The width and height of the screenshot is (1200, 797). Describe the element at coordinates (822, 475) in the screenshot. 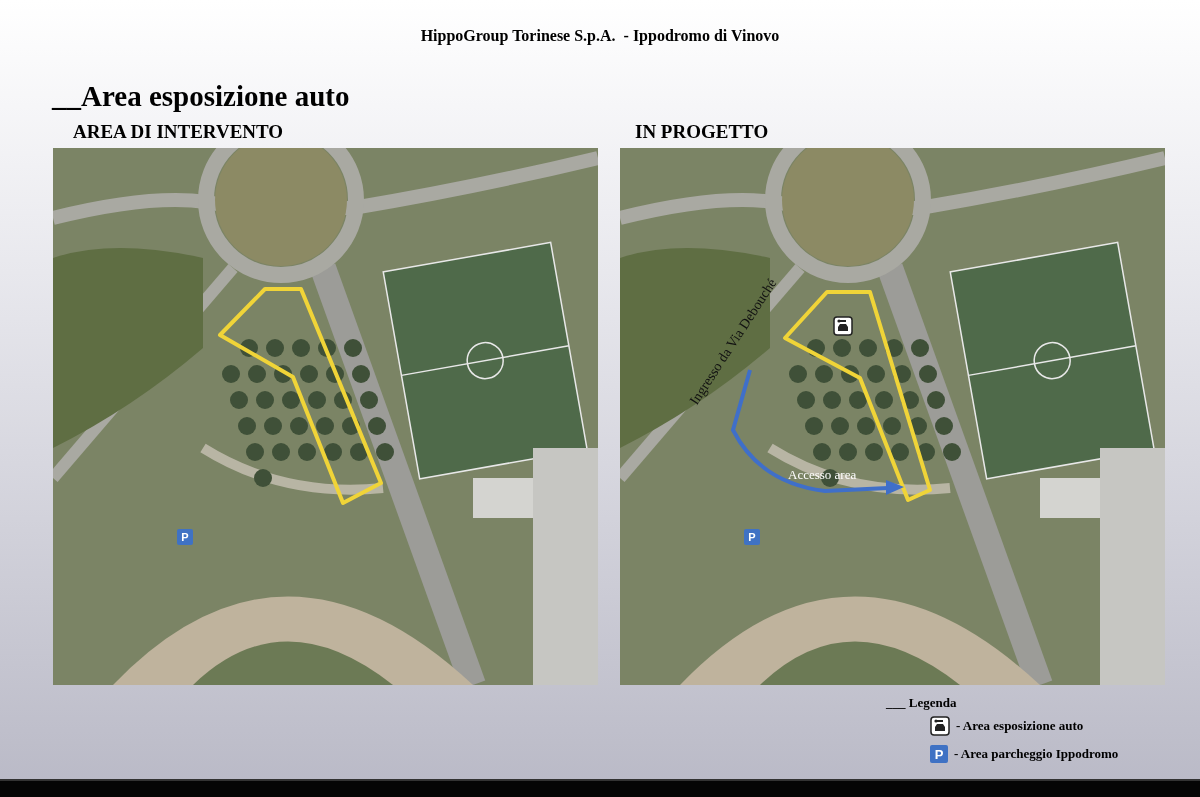

I see `route-label: Accesso area` at that location.